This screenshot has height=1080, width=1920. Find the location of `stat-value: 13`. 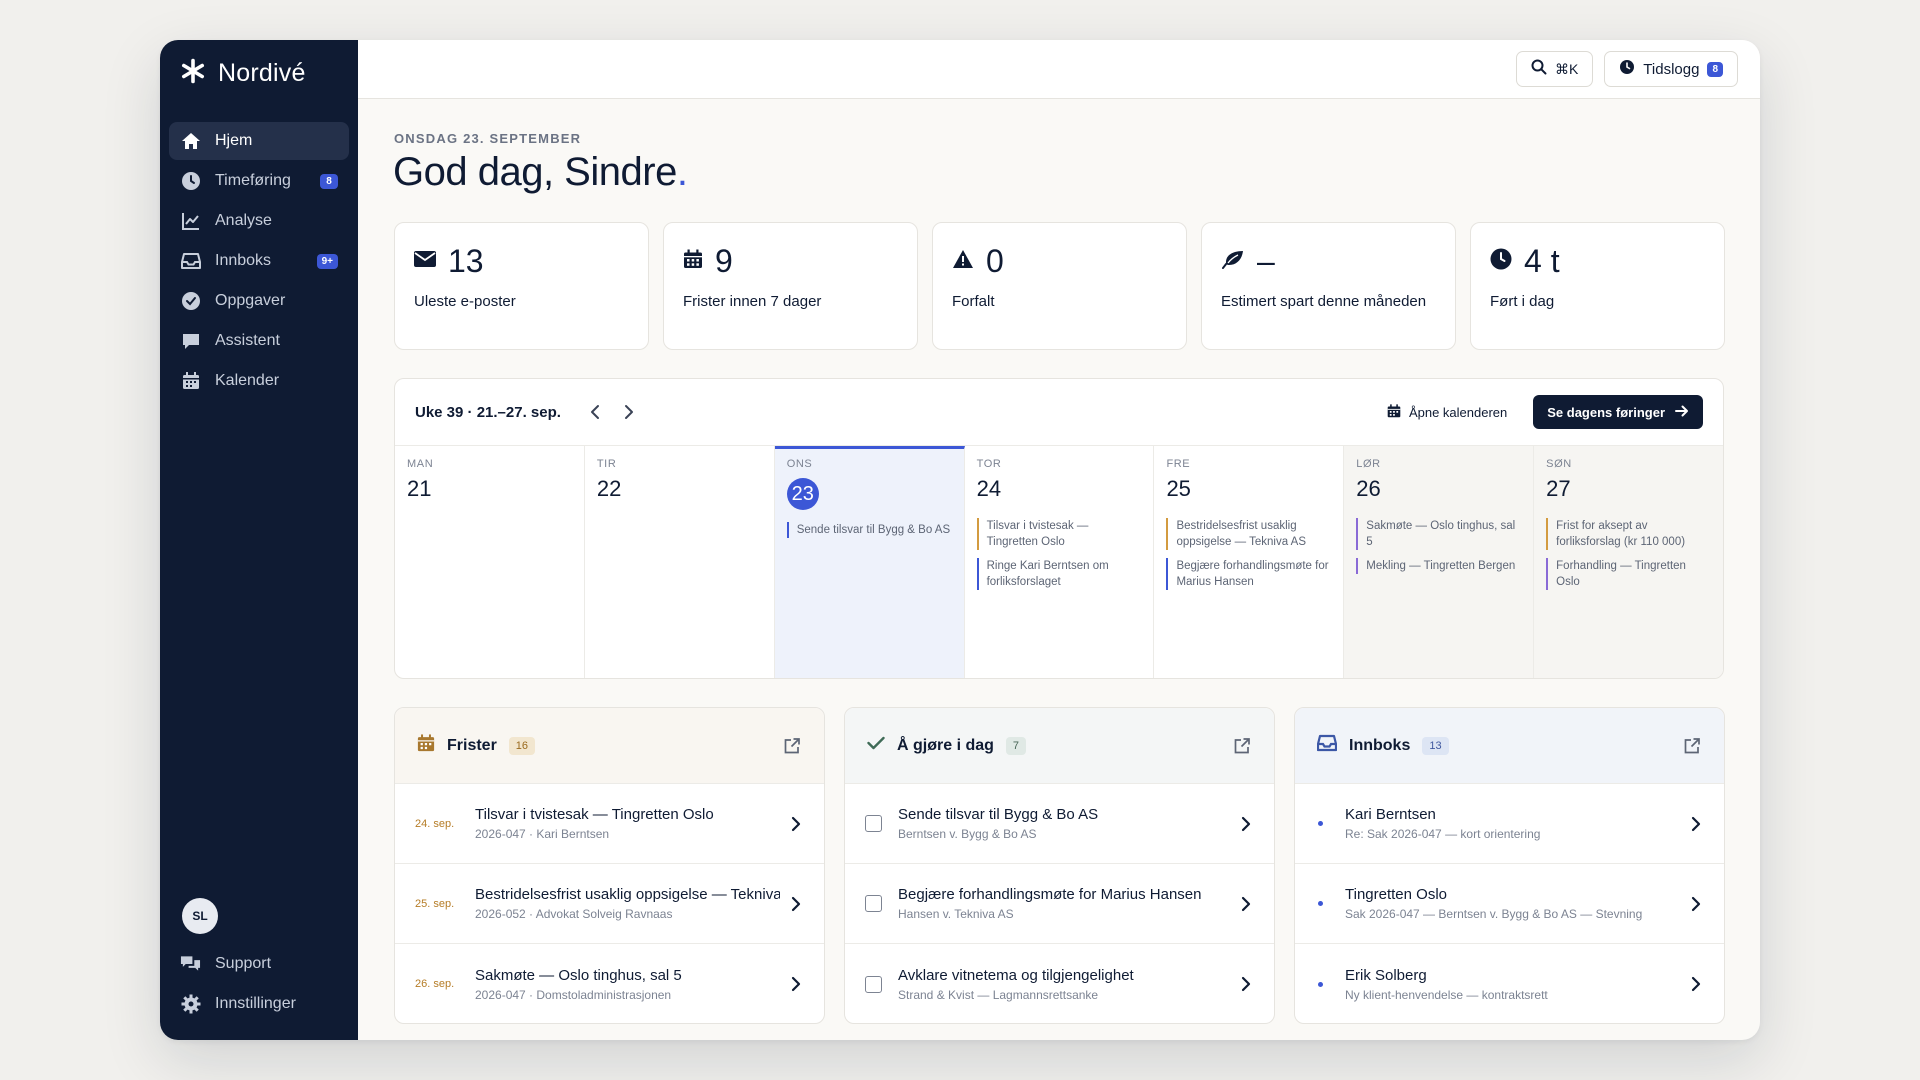

stat-value: 13 is located at coordinates (466, 260).